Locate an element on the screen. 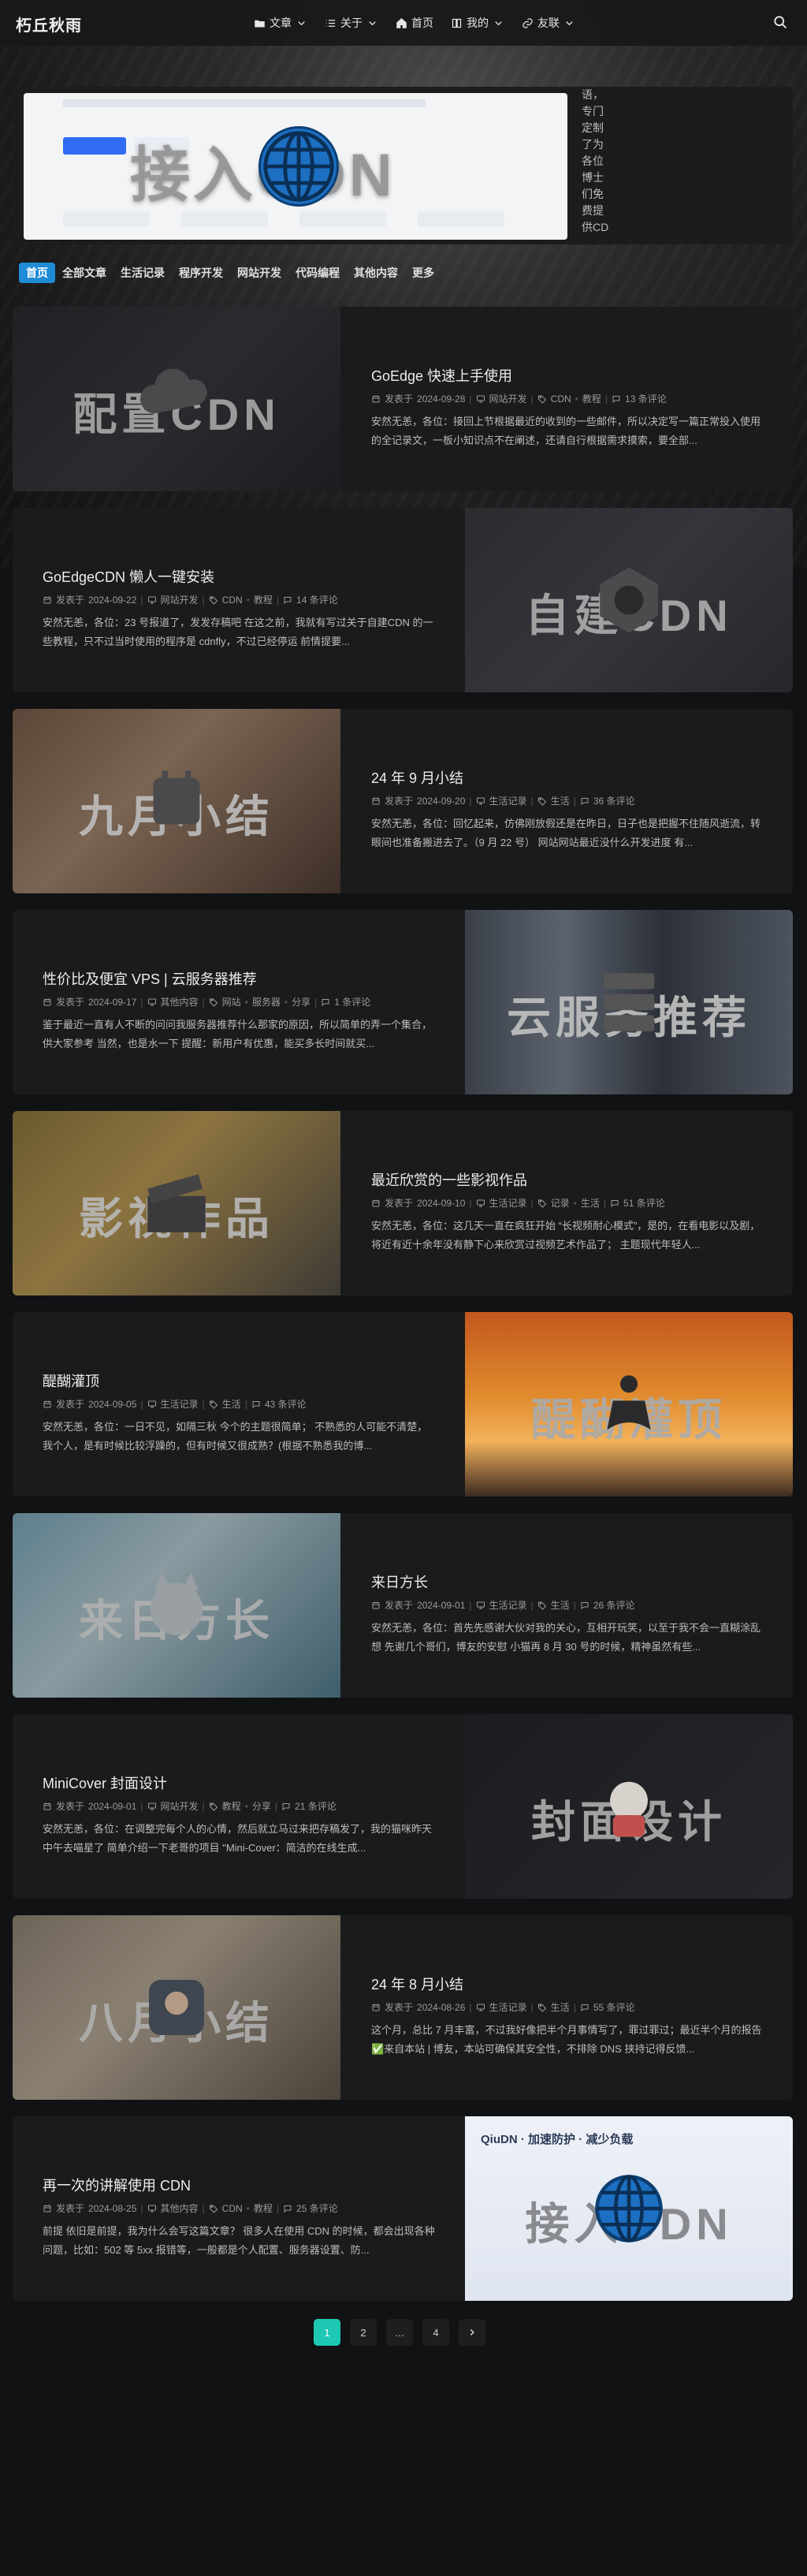  featured-banner: 接入CDN 语，专门定制了为各位博士们免费提供CD is located at coordinates (403, 166).